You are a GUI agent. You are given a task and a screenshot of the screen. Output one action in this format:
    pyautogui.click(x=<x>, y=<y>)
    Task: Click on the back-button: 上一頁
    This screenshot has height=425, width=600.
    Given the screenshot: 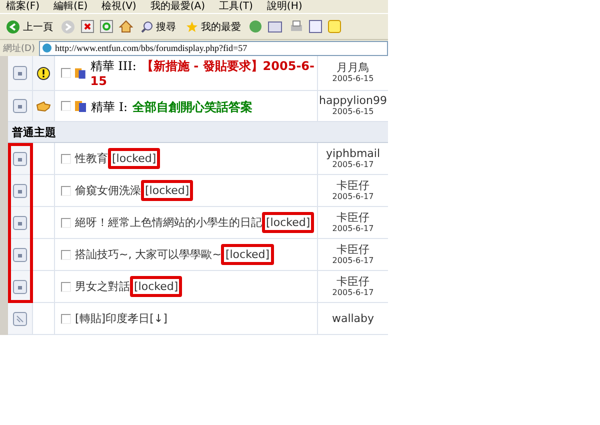 What is the action you would take?
    pyautogui.click(x=29, y=27)
    